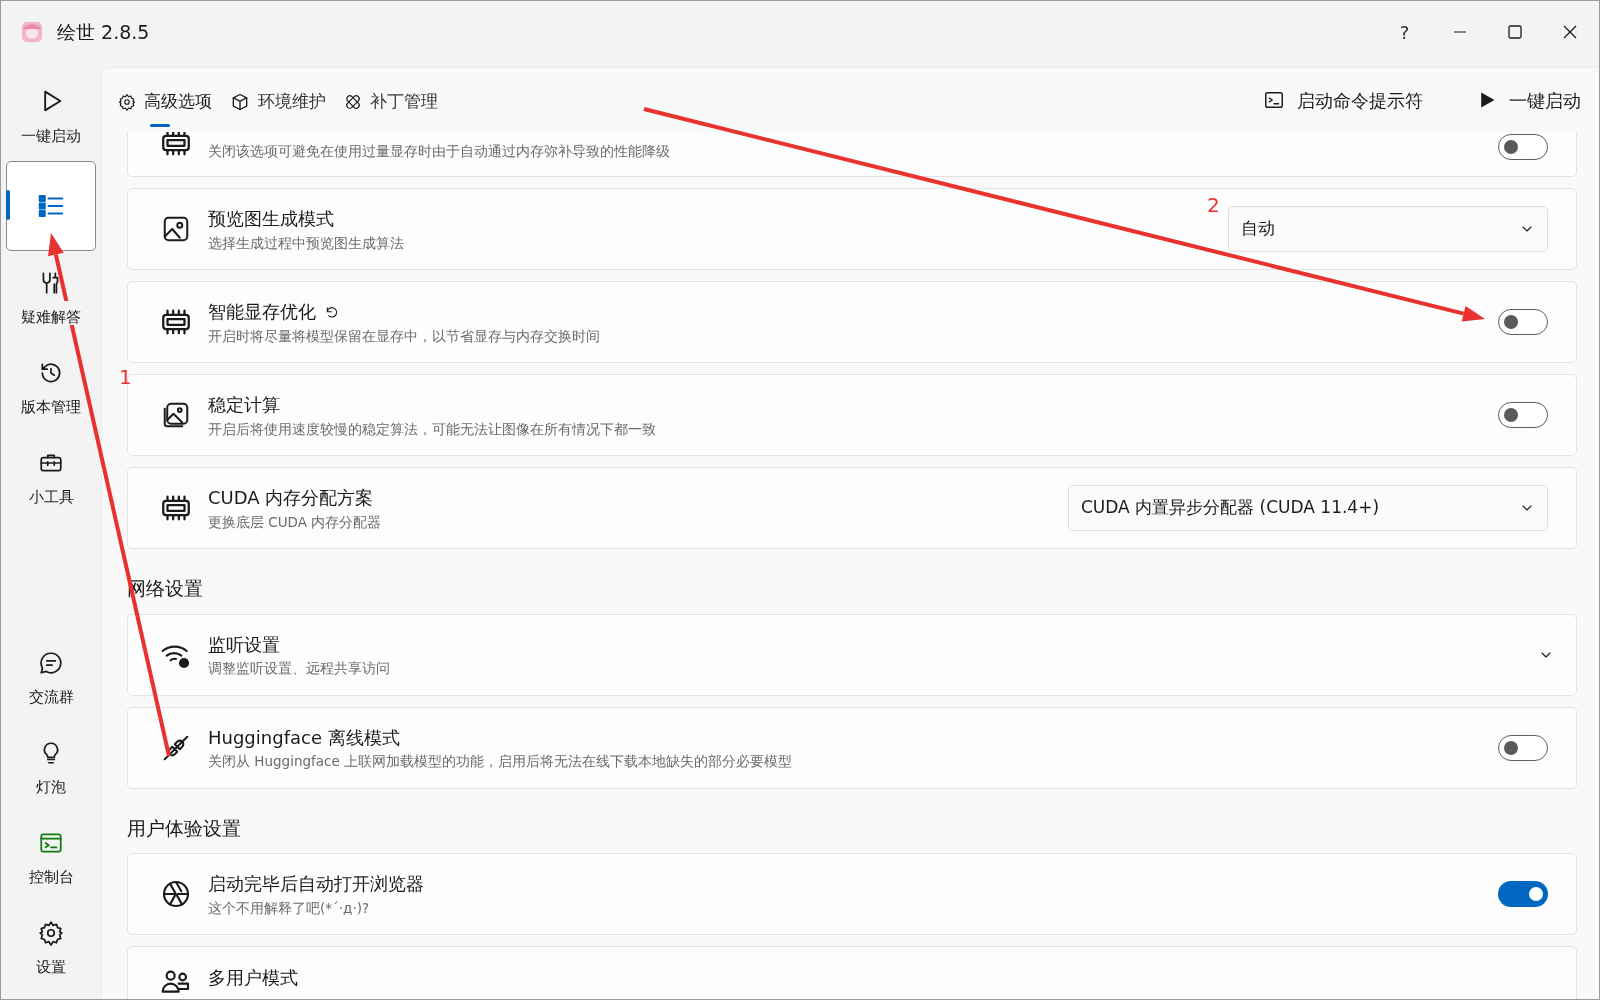 The width and height of the screenshot is (1600, 1000). I want to click on setting-description: 更换底层 CUDA 内存分配器, so click(295, 522).